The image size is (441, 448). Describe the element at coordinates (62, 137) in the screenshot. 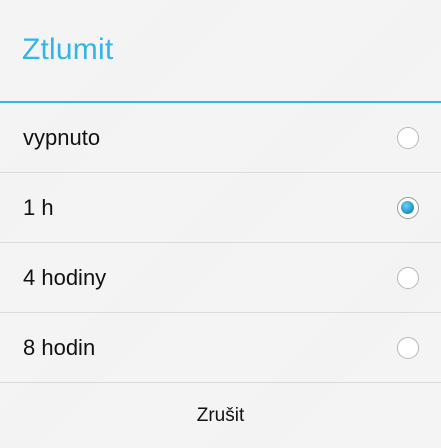

I see `option-label: vypnuto` at that location.